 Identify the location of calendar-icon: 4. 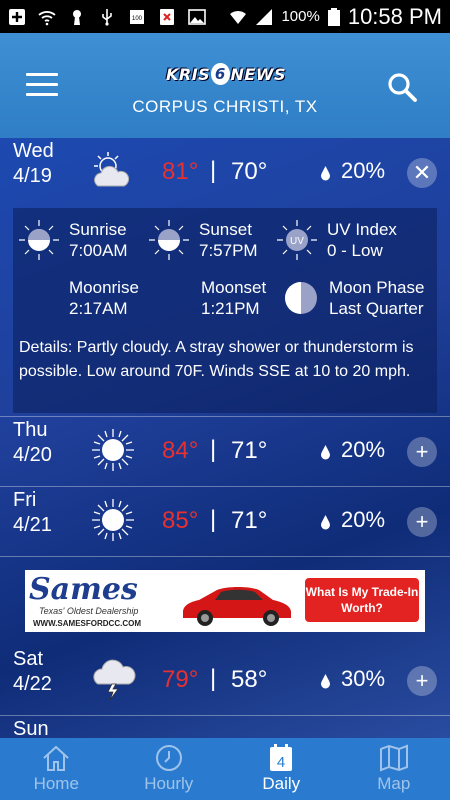
(281, 757).